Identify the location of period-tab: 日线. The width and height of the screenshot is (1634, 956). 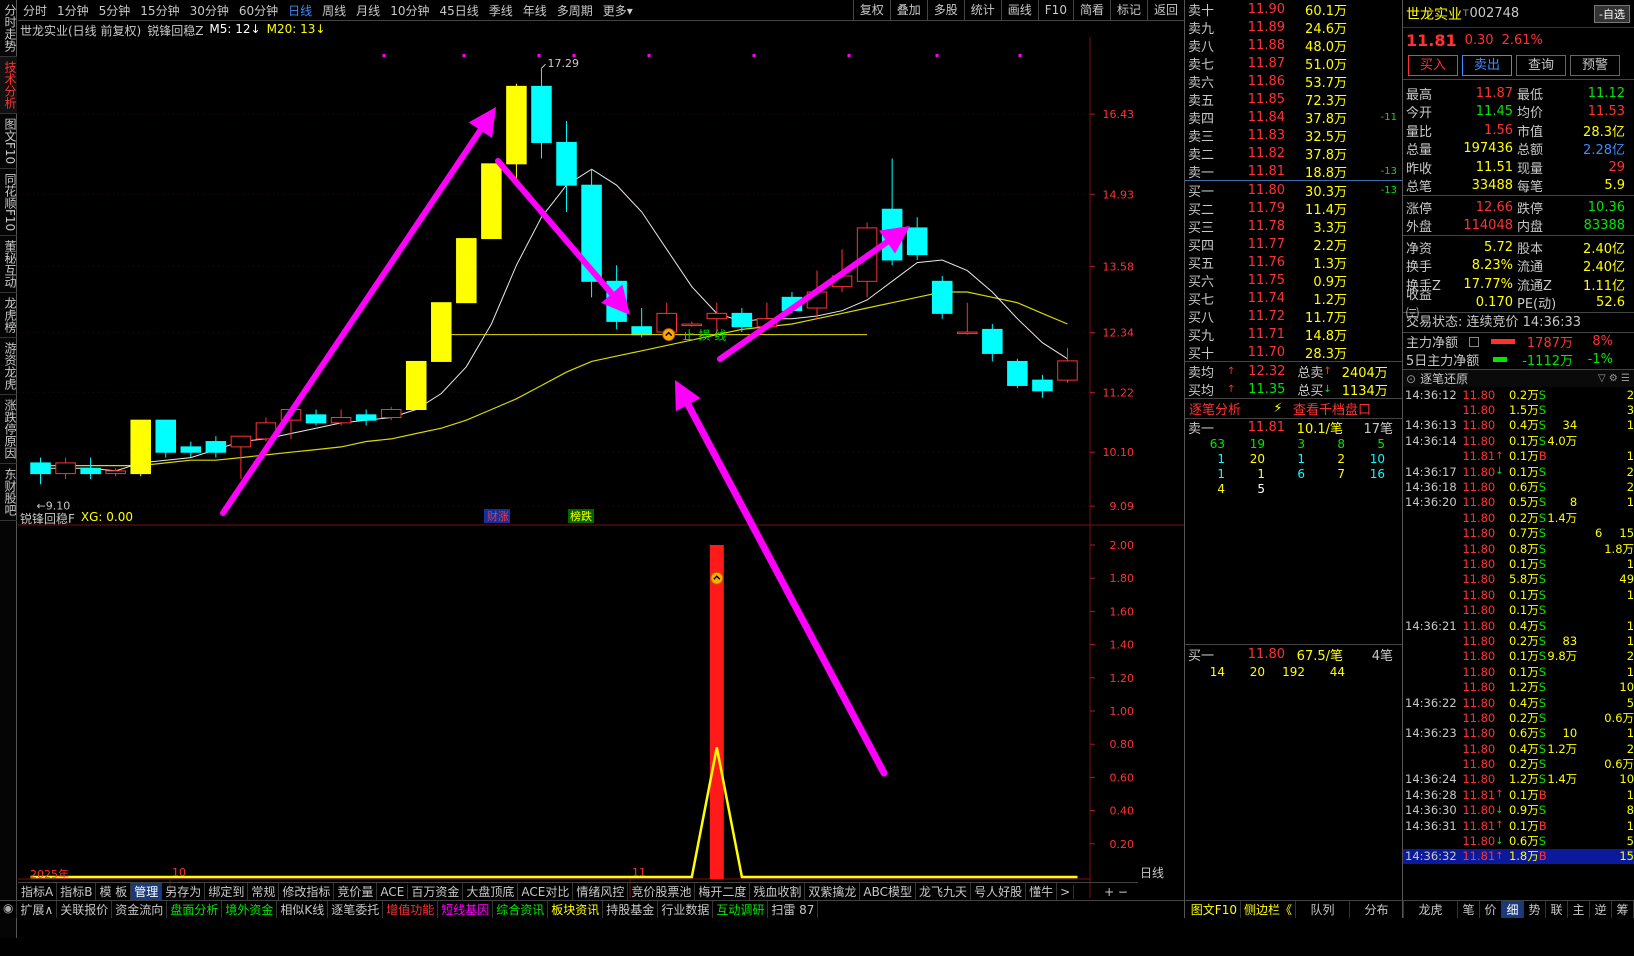
(300, 10).